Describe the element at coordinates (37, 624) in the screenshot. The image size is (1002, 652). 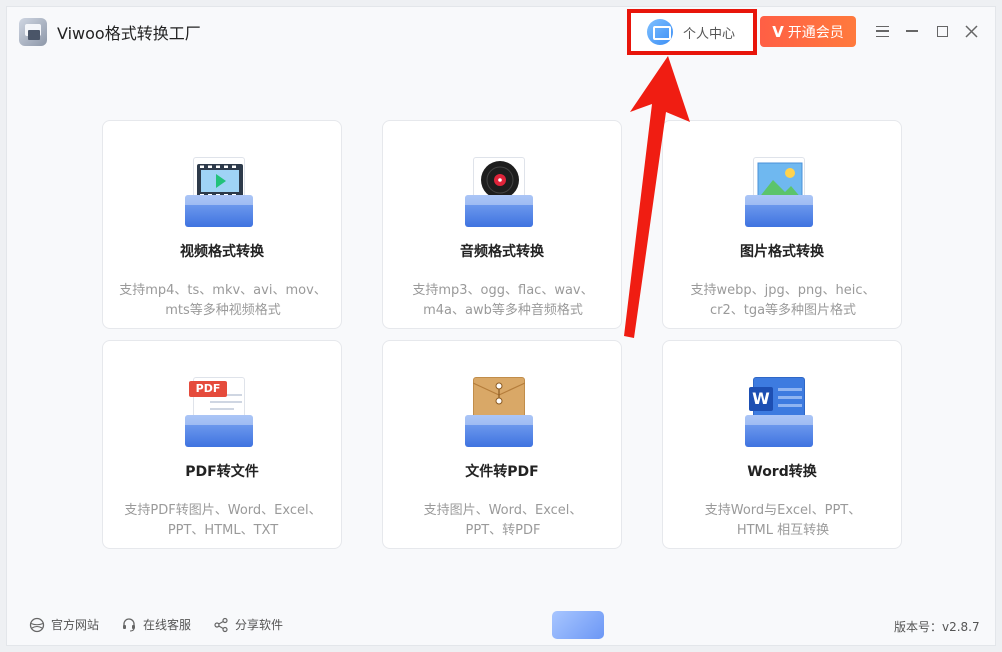
I see `globe-icon` at that location.